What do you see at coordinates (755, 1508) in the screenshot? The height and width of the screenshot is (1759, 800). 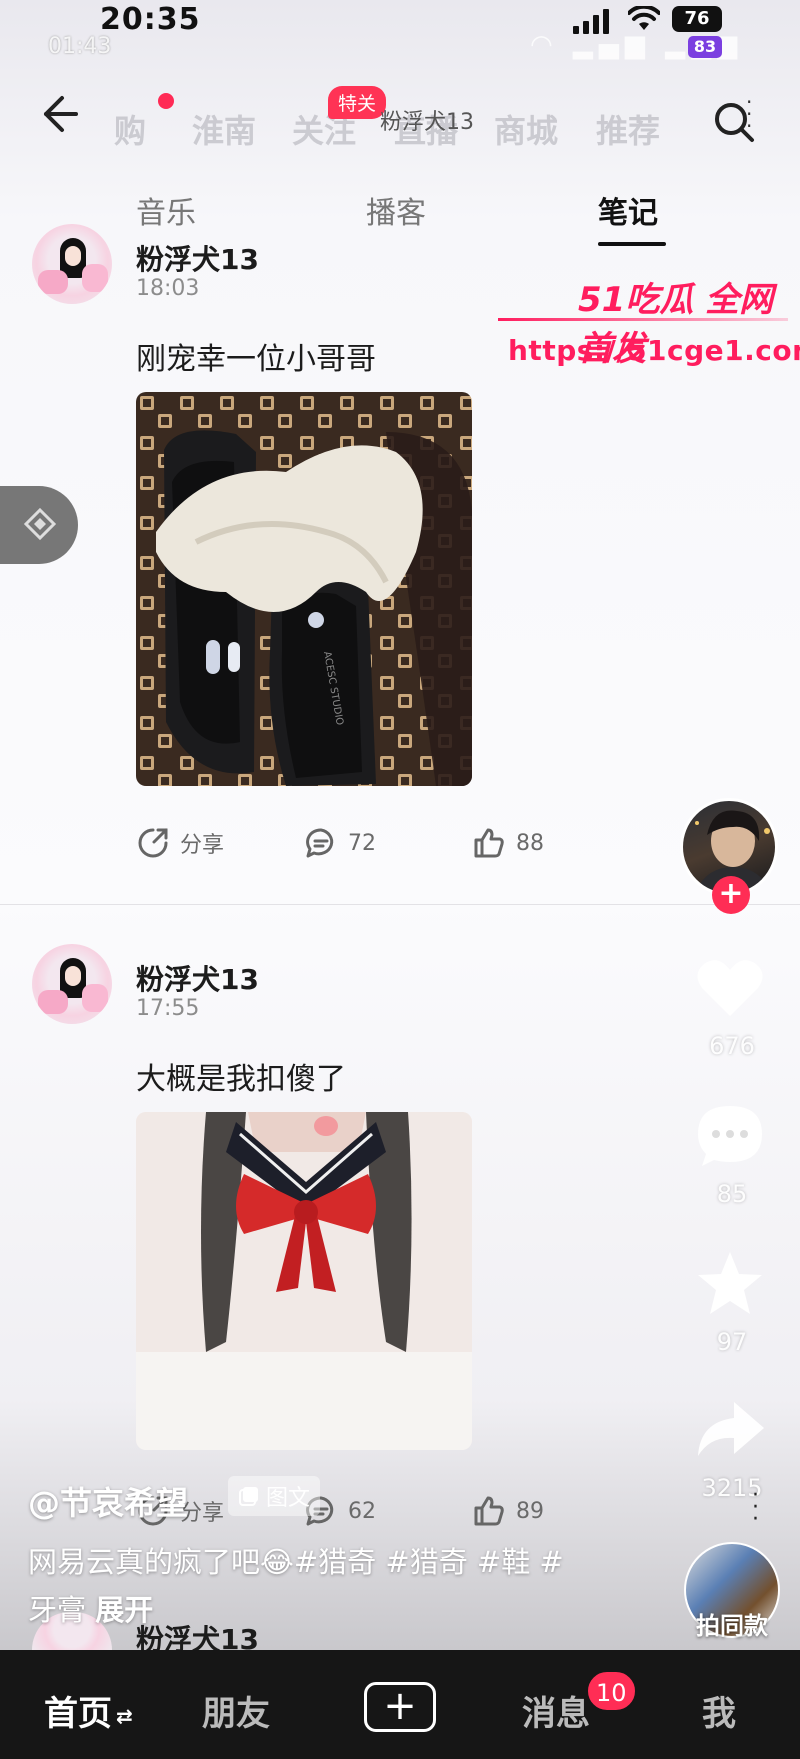 I see `more-dots-icon: · · ·` at bounding box center [755, 1508].